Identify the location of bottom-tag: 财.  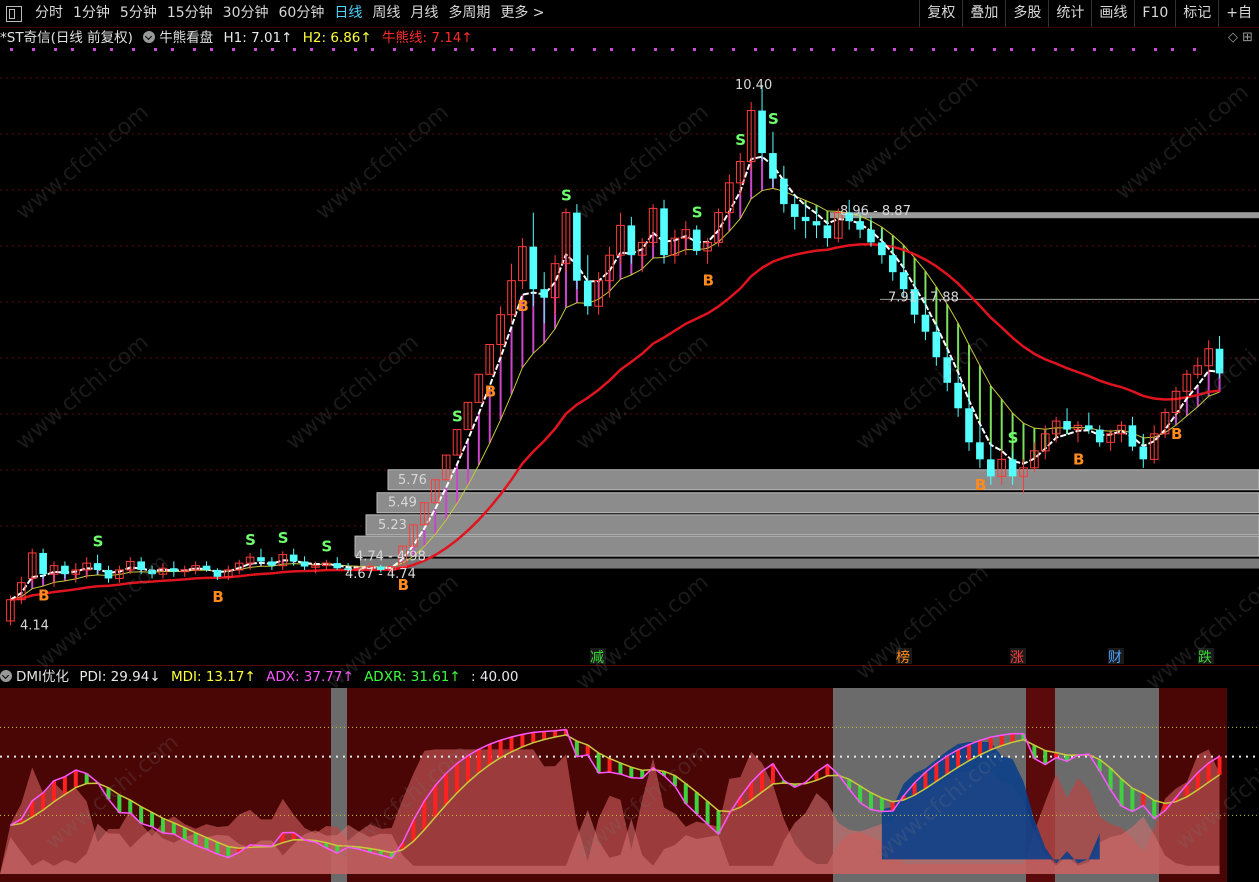
(1115, 658).